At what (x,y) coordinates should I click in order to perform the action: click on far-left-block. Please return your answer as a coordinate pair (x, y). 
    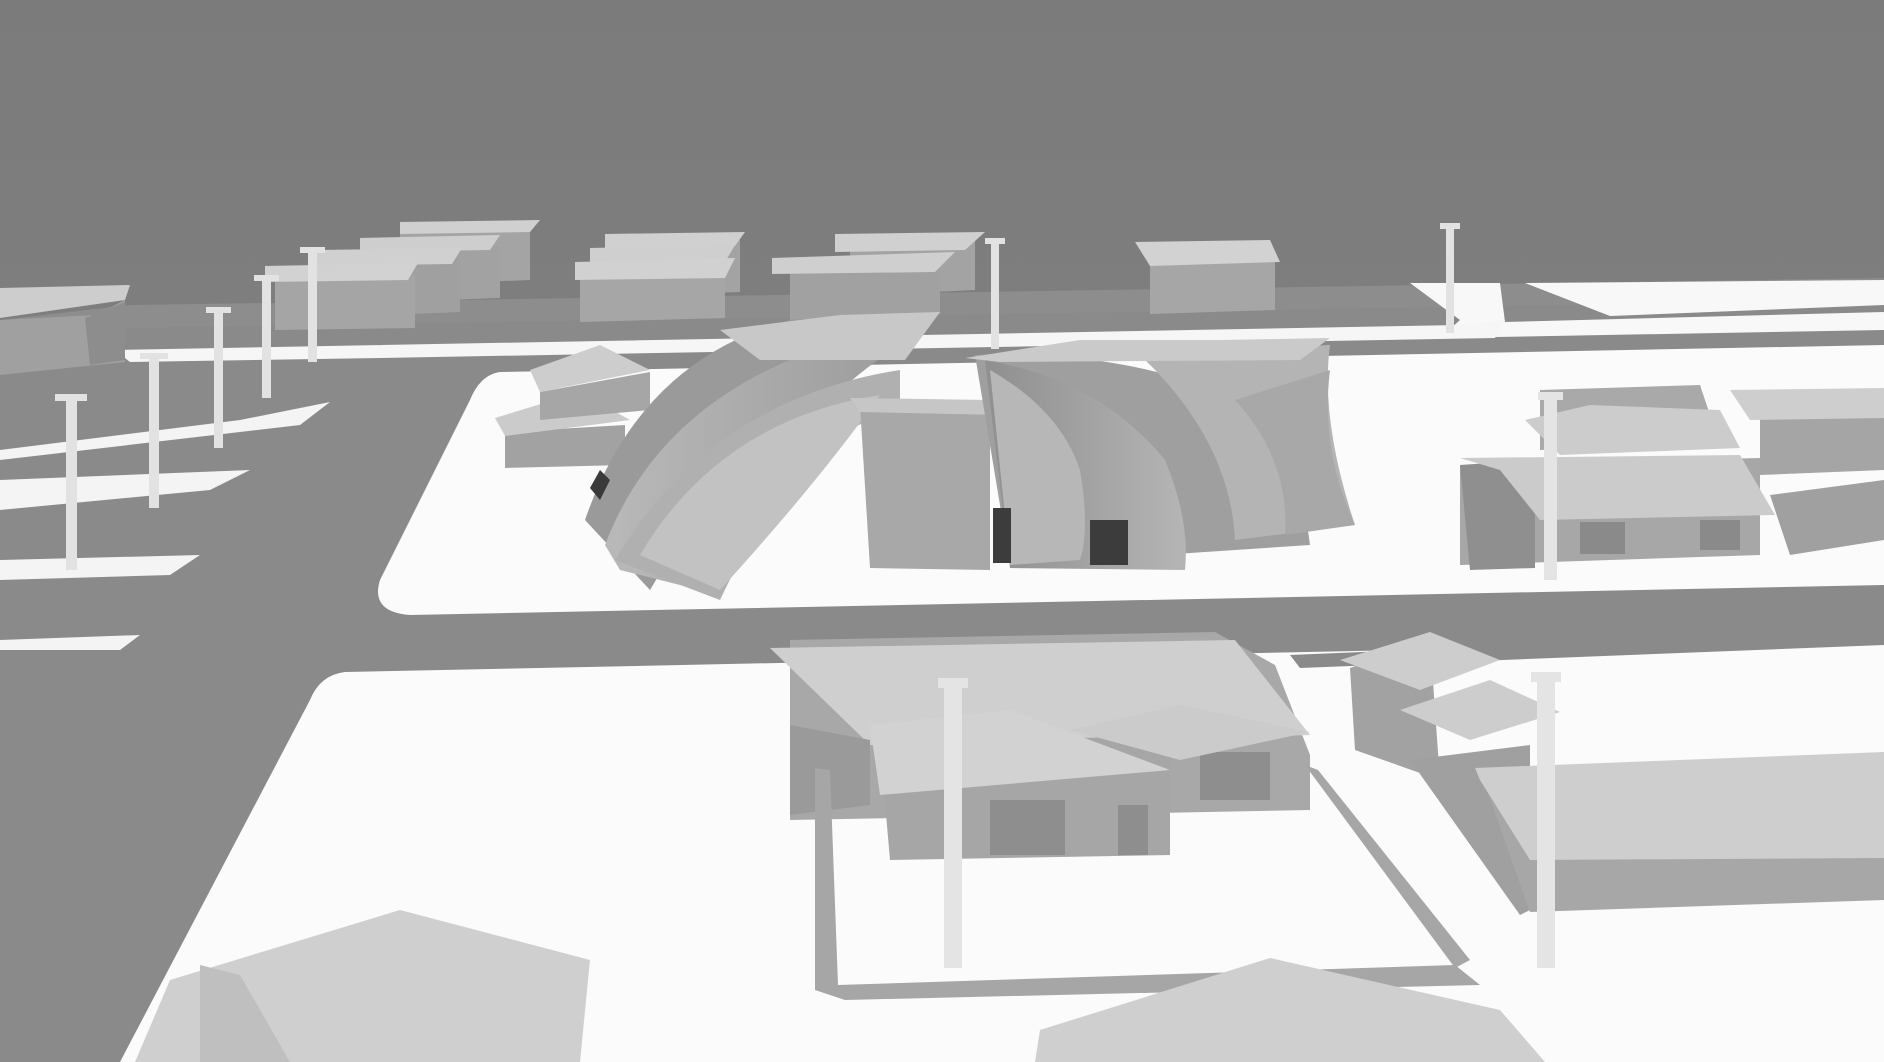
    Looking at the image, I should click on (65, 330).